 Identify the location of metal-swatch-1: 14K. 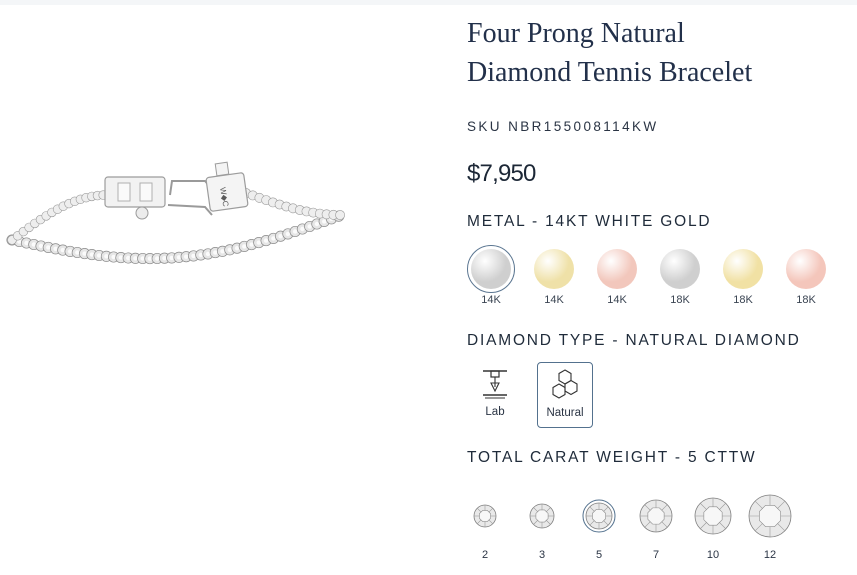
(554, 279).